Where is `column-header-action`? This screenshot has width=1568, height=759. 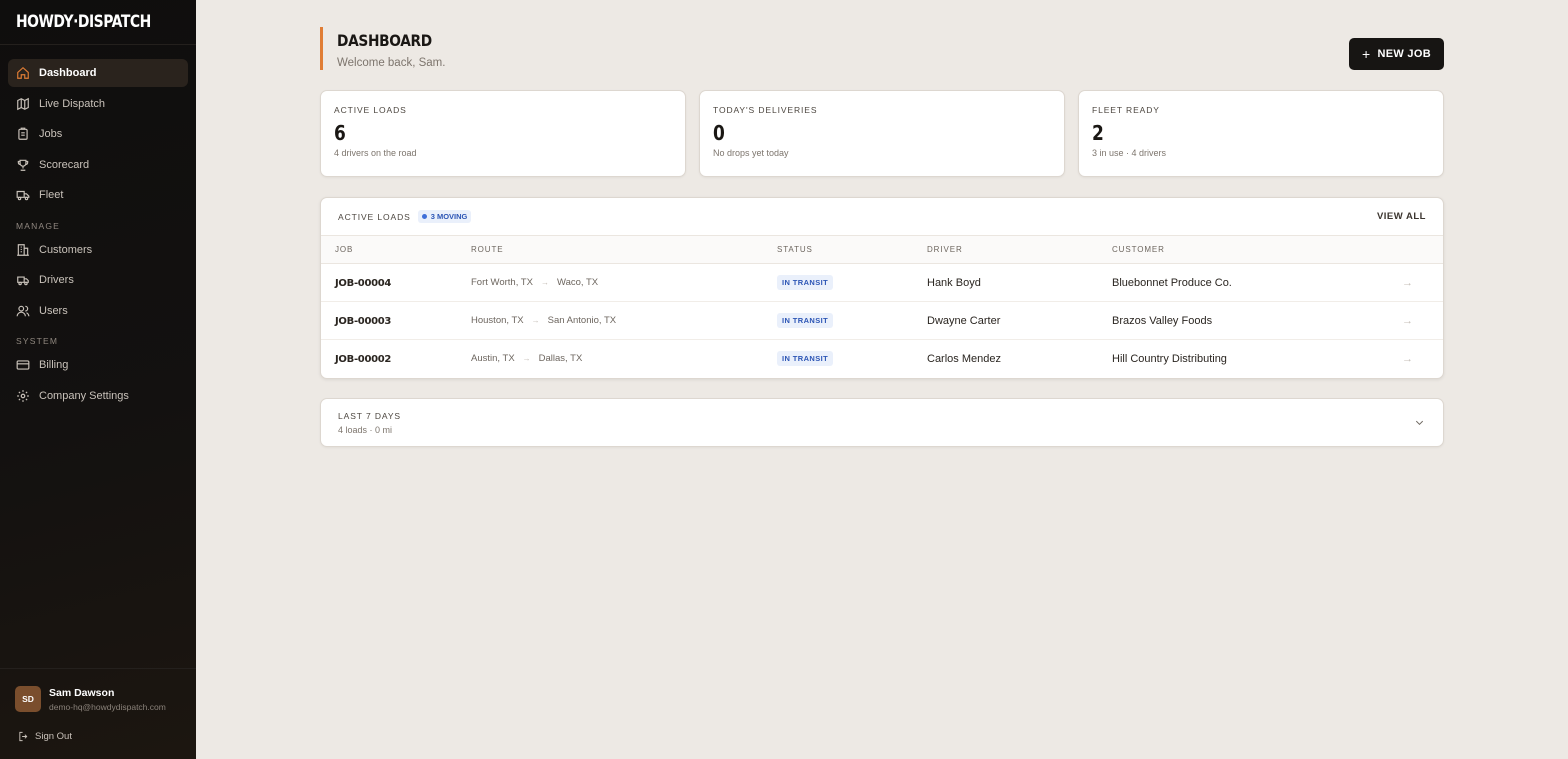 column-header-action is located at coordinates (1407, 249).